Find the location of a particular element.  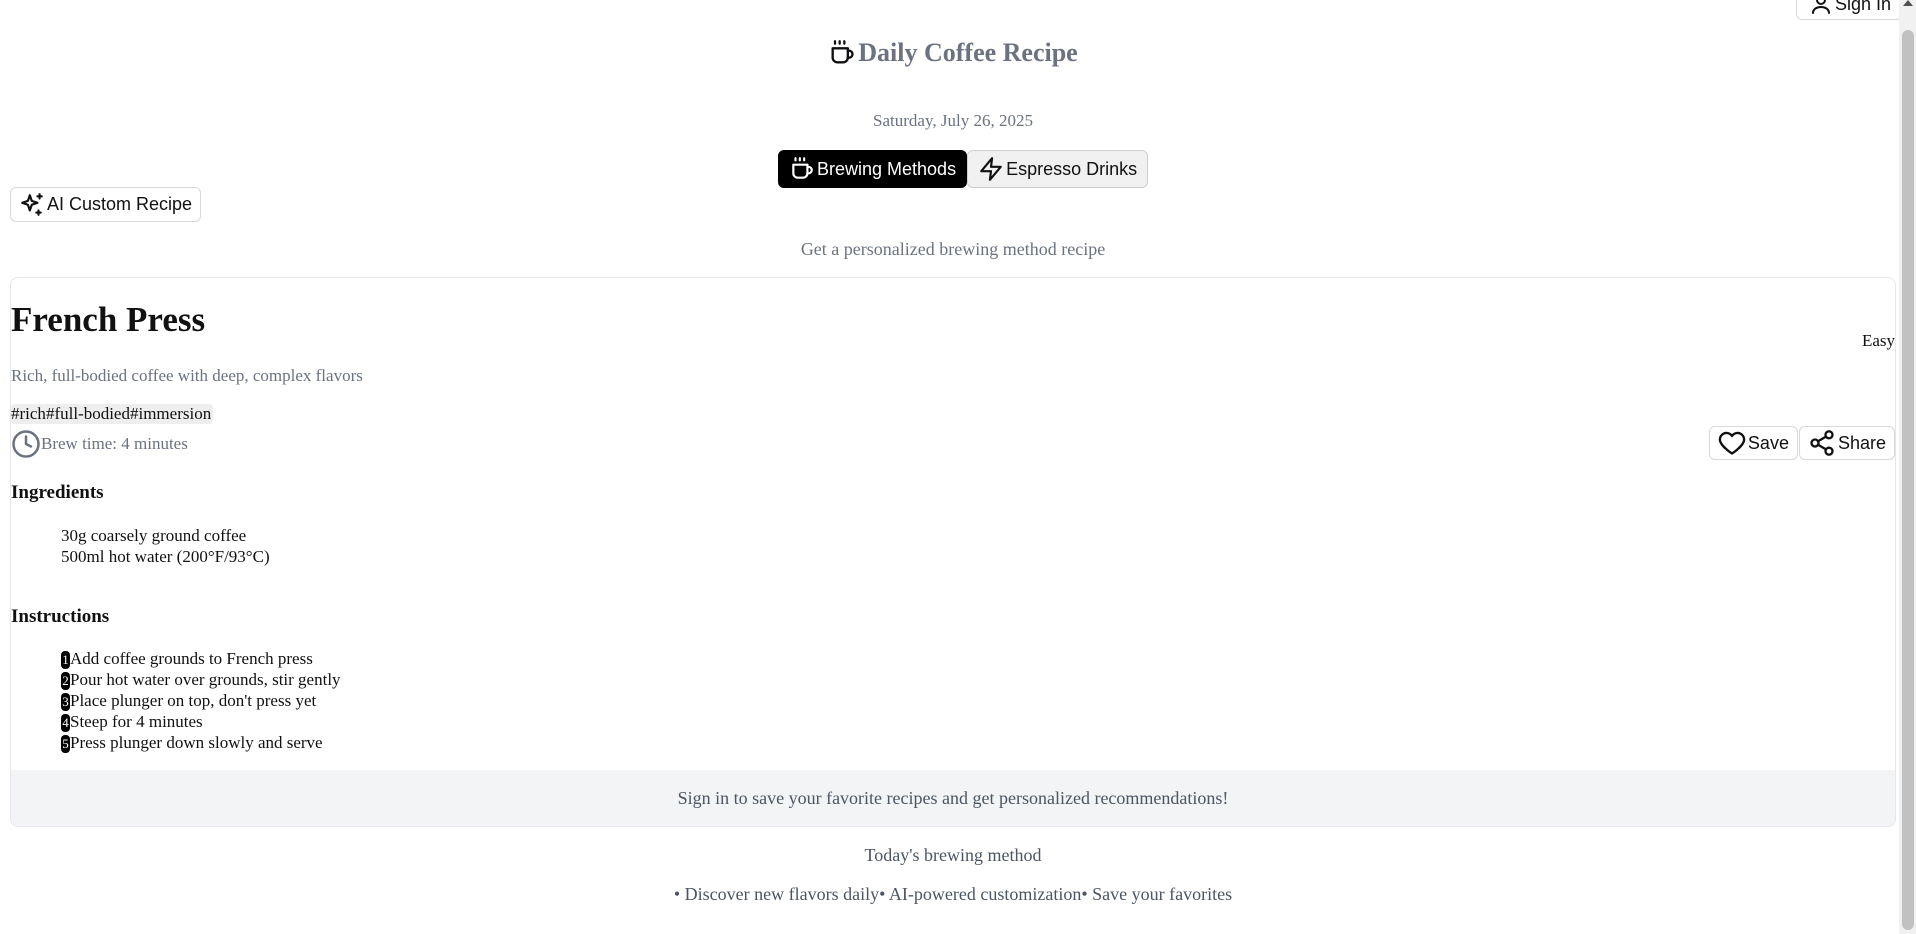

tag: #rich is located at coordinates (28, 413).